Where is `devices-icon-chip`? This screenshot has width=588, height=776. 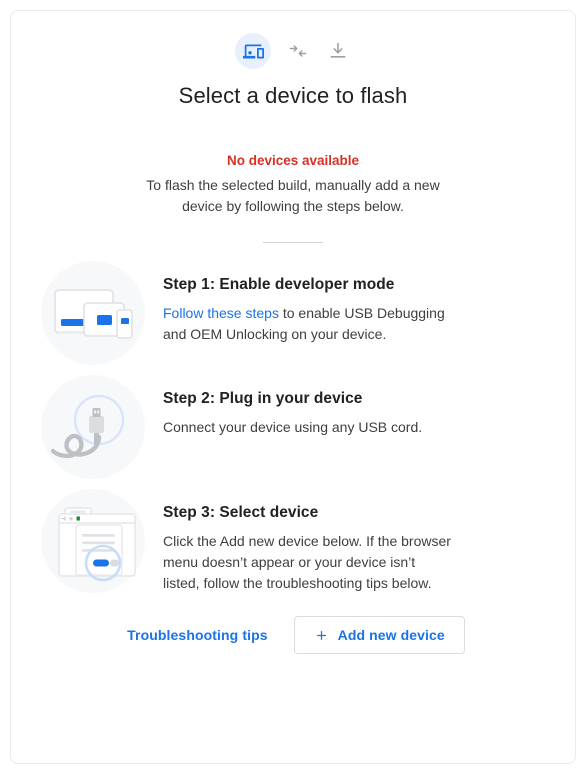 devices-icon-chip is located at coordinates (253, 51).